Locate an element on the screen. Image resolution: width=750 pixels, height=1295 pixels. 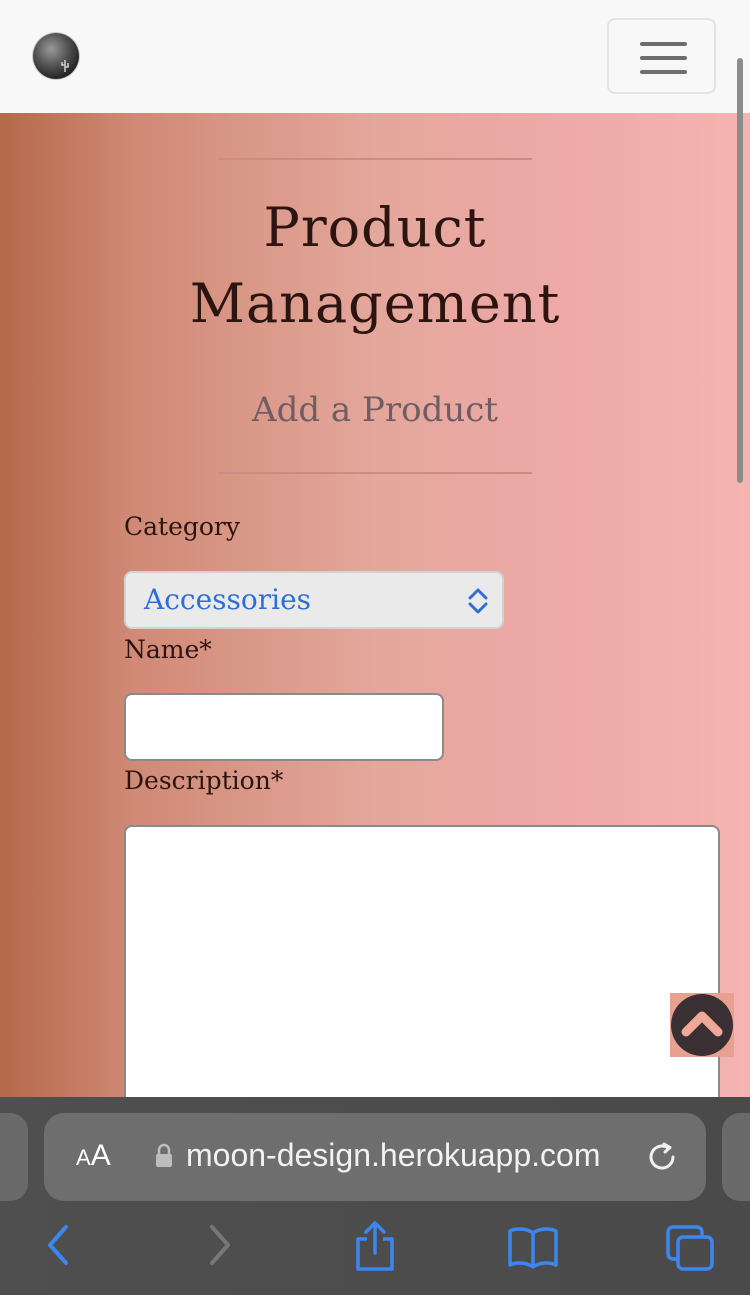
address-bar: AA moon-design.herokuapp.com is located at coordinates (375, 1157).